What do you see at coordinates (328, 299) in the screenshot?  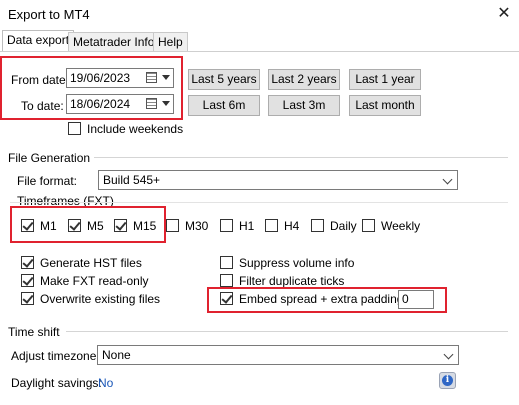 I see `embed-spread-label: Embed spread + extra padding of` at bounding box center [328, 299].